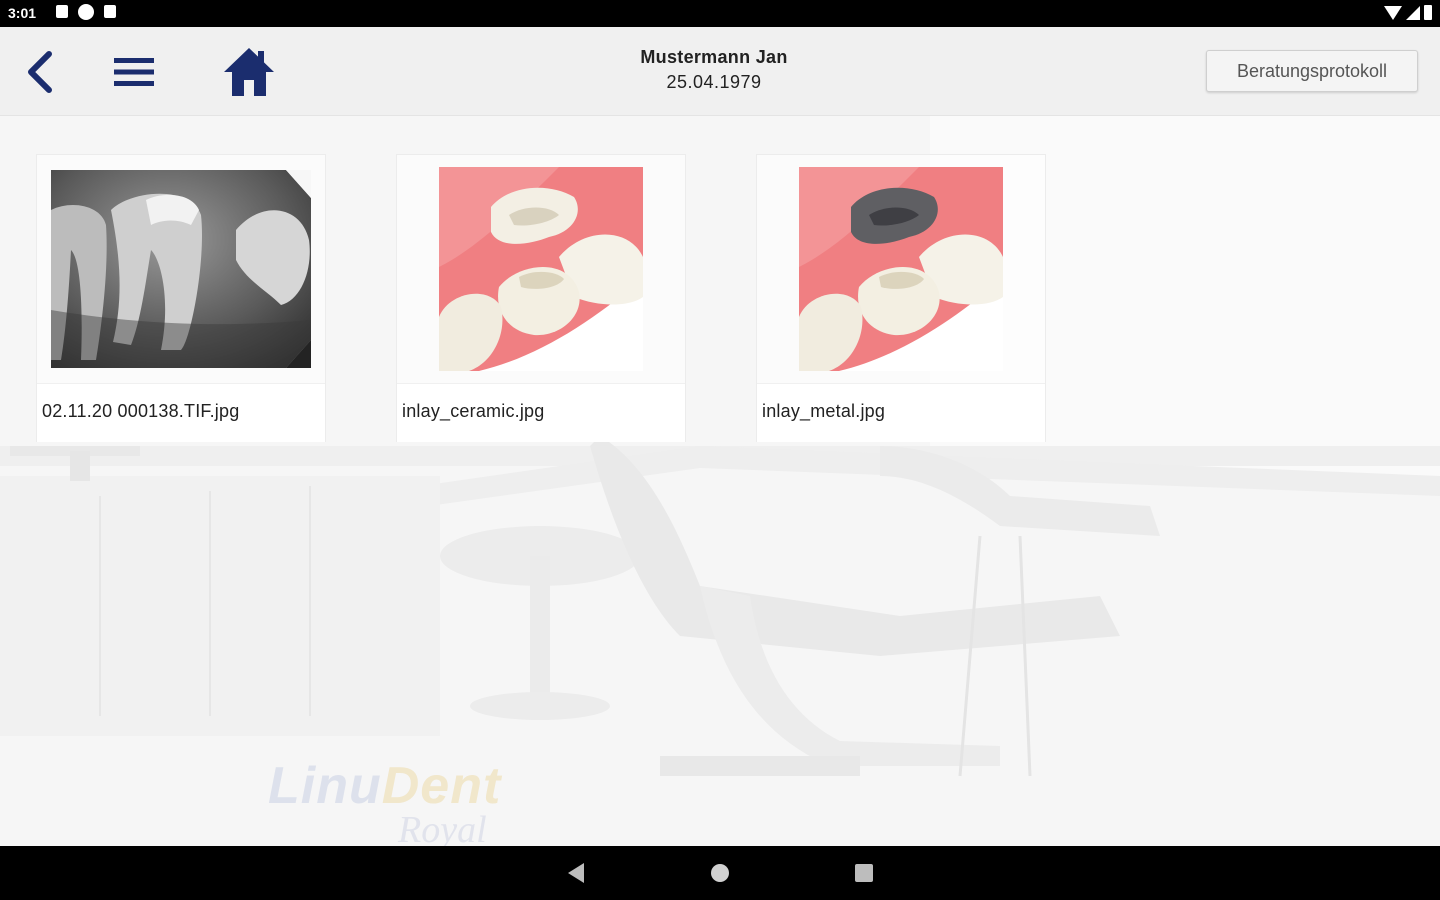  I want to click on status-icons-right, so click(1408, 12).